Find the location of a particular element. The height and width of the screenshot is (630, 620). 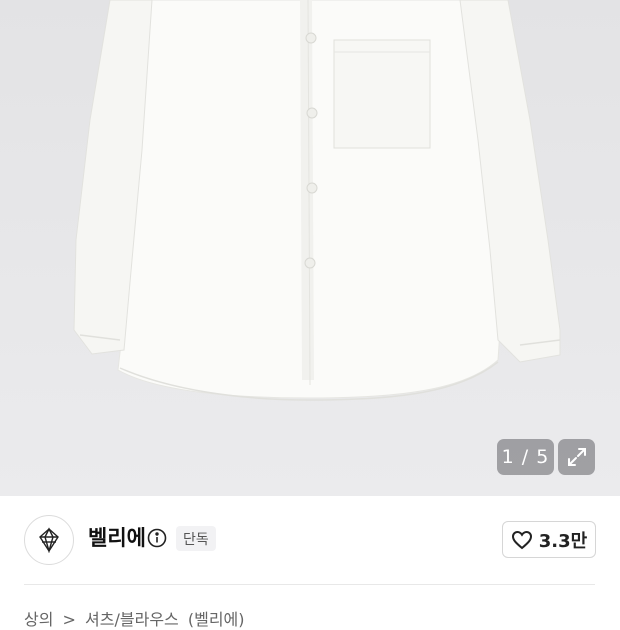

exclusive-badge: 단독 is located at coordinates (196, 538).